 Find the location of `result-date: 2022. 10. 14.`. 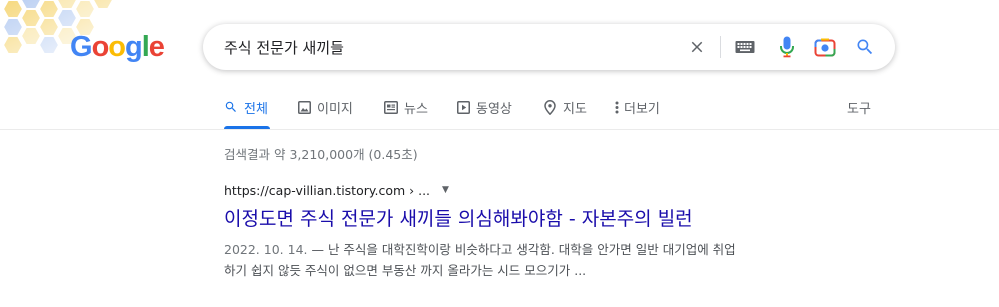

result-date: 2022. 10. 14. is located at coordinates (266, 249).